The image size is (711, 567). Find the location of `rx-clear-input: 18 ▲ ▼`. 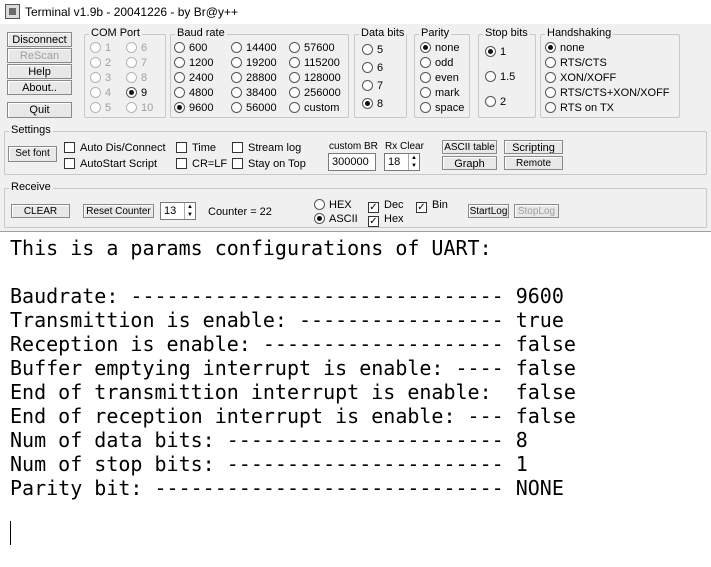

rx-clear-input: 18 ▲ ▼ is located at coordinates (402, 162).